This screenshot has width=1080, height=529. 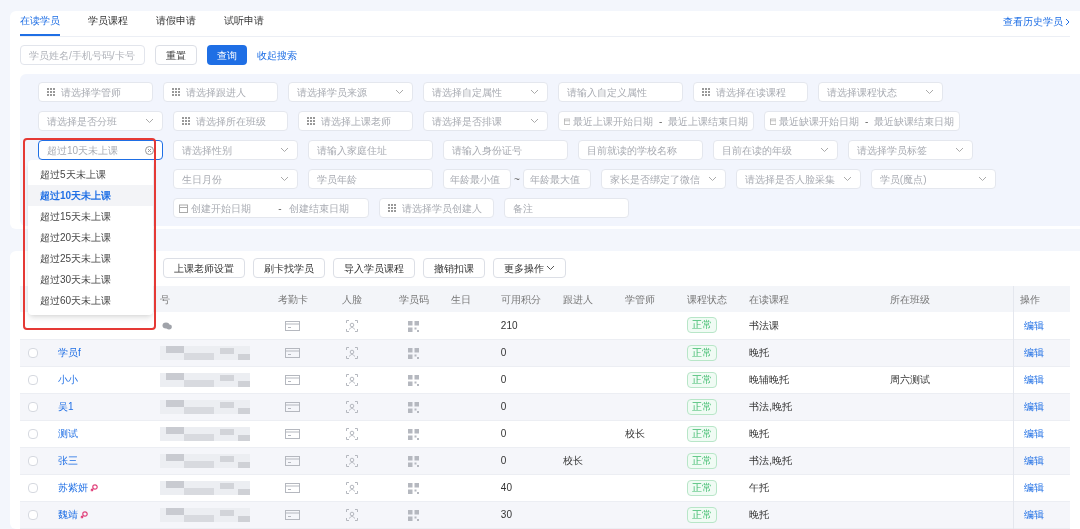 I want to click on dropdown-option: 超过30天未上课, so click(x=90, y=279).